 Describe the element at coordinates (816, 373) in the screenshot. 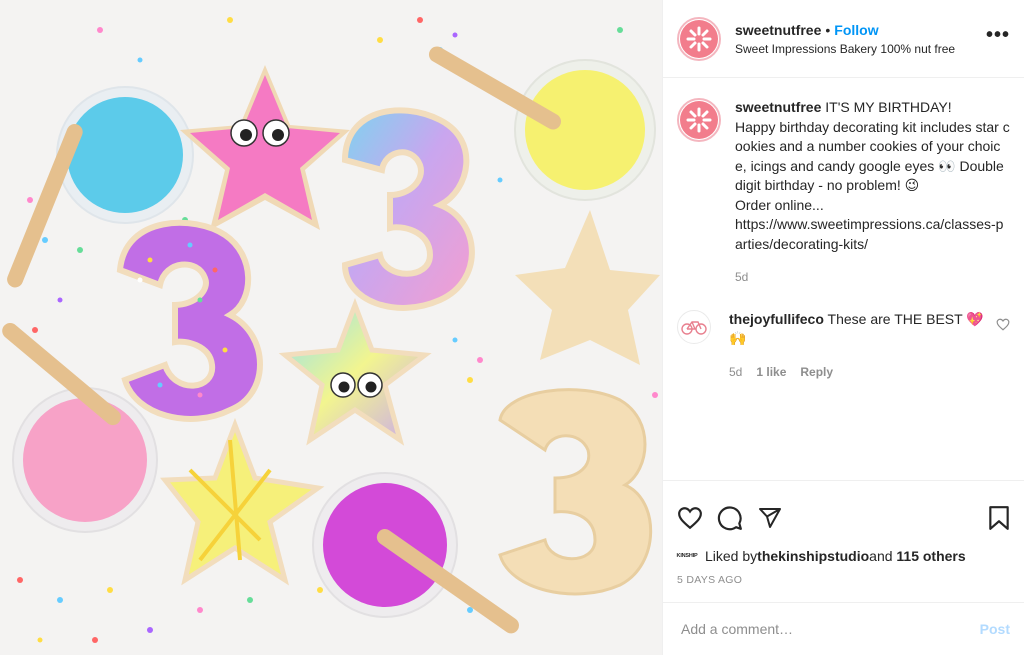

I see `reply-button: Reply` at that location.